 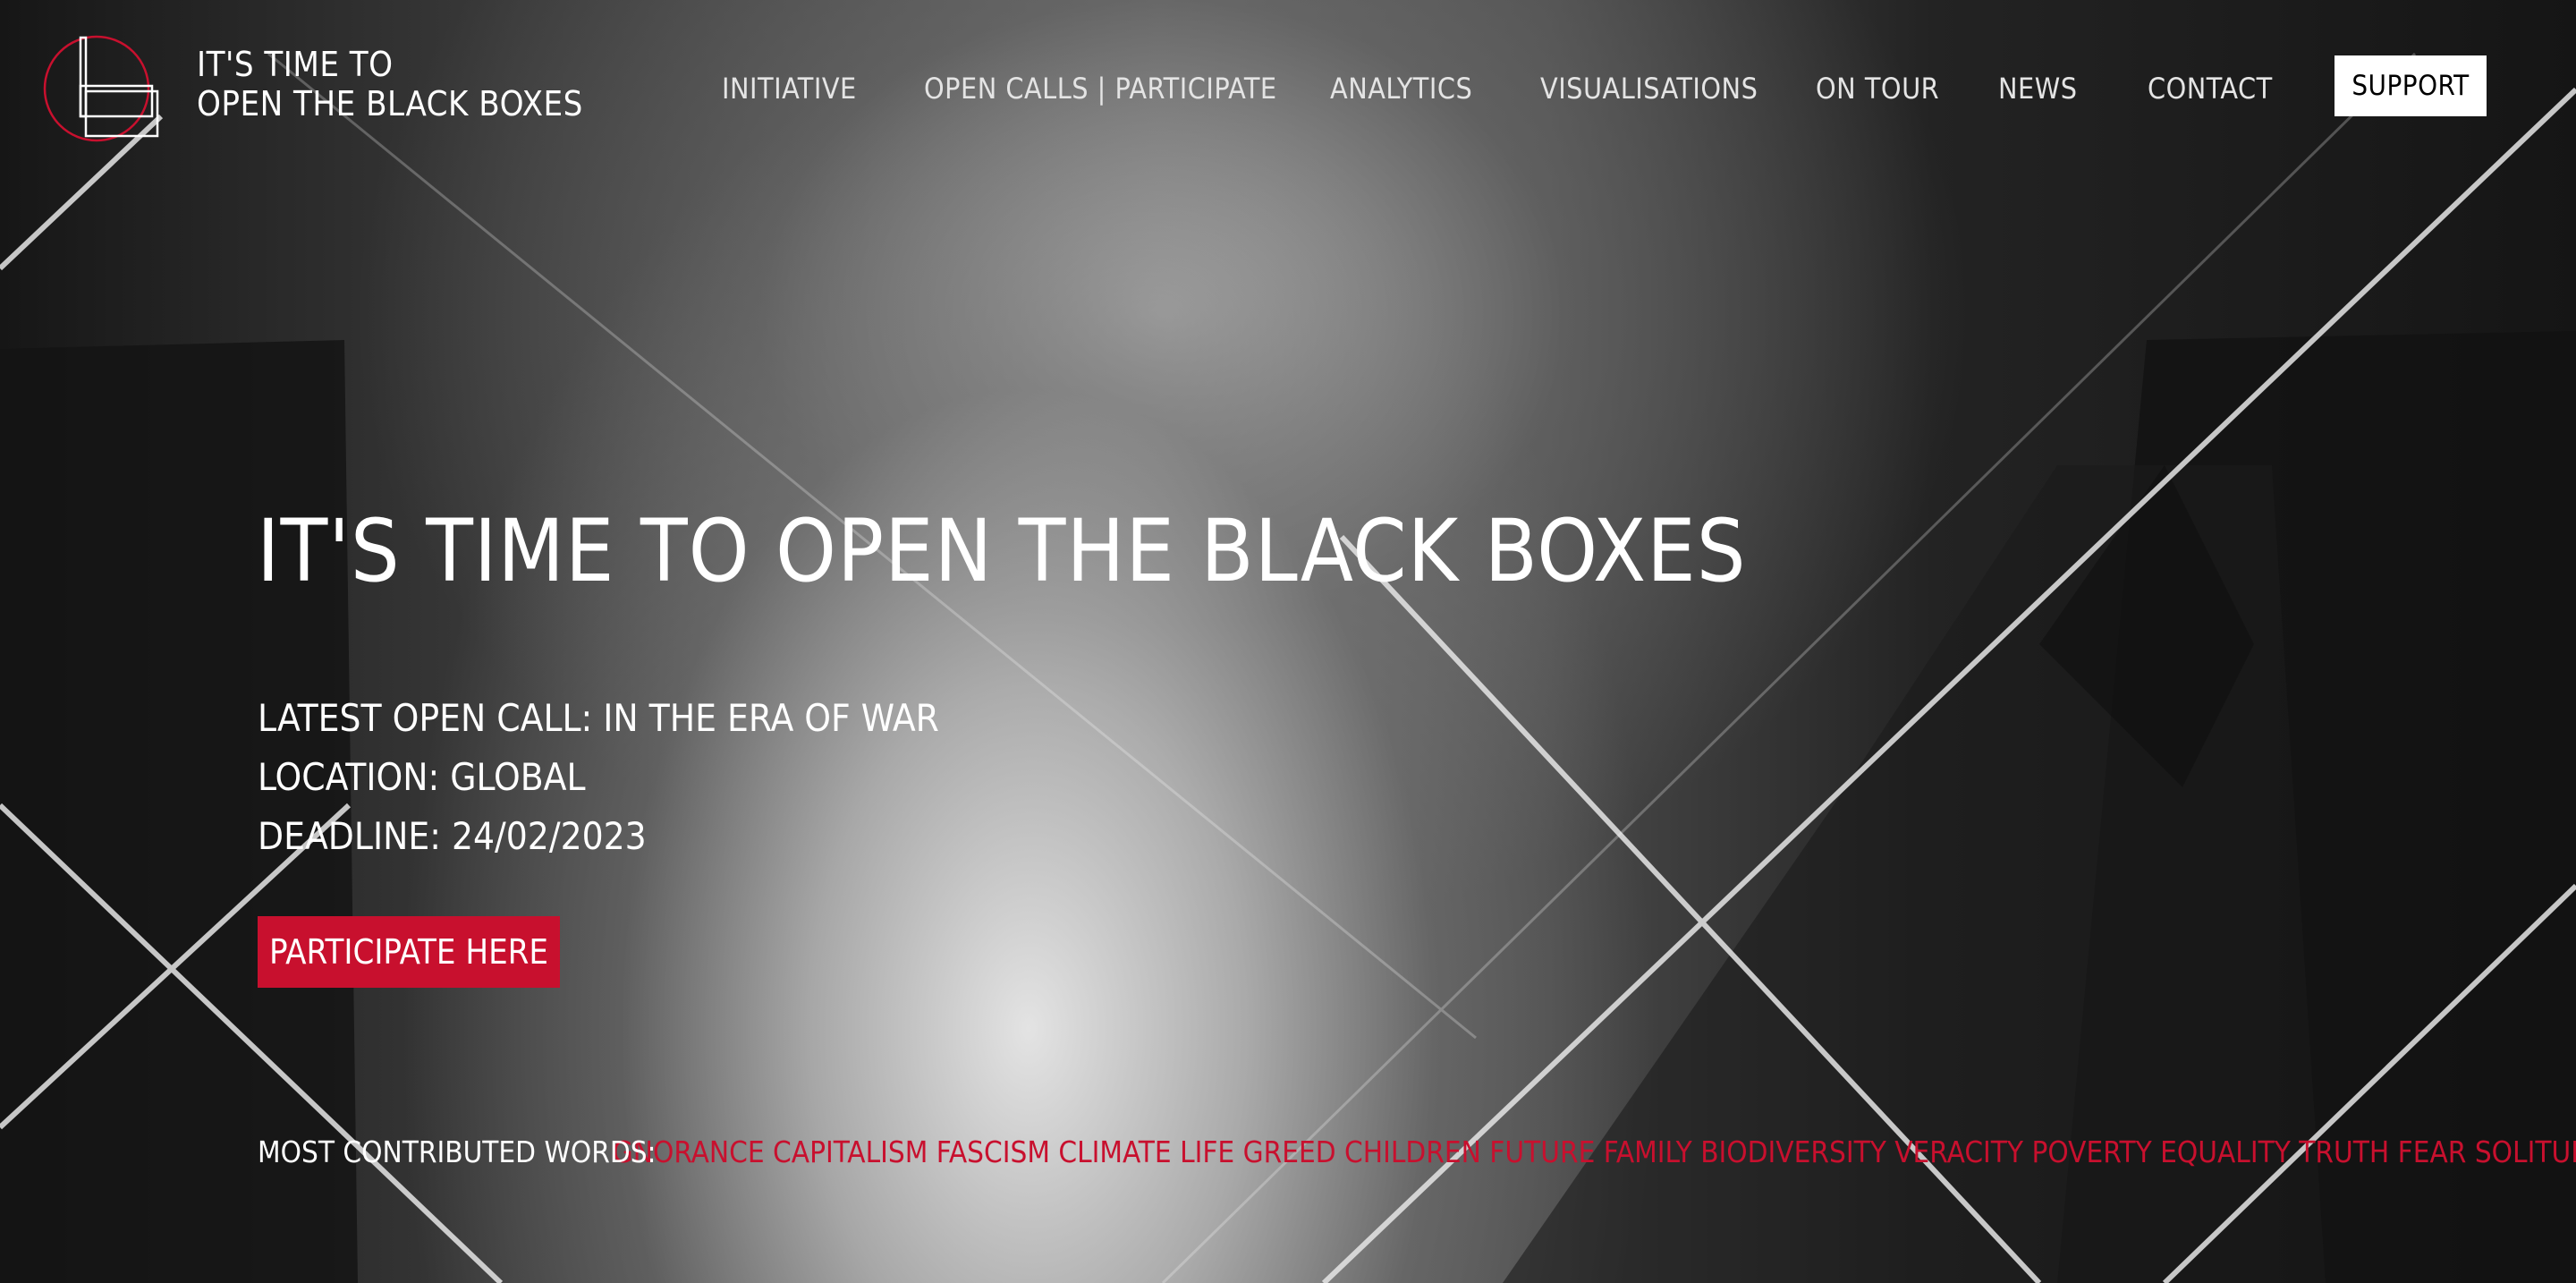 I want to click on support-button: SUPPORT, so click(x=2410, y=85).